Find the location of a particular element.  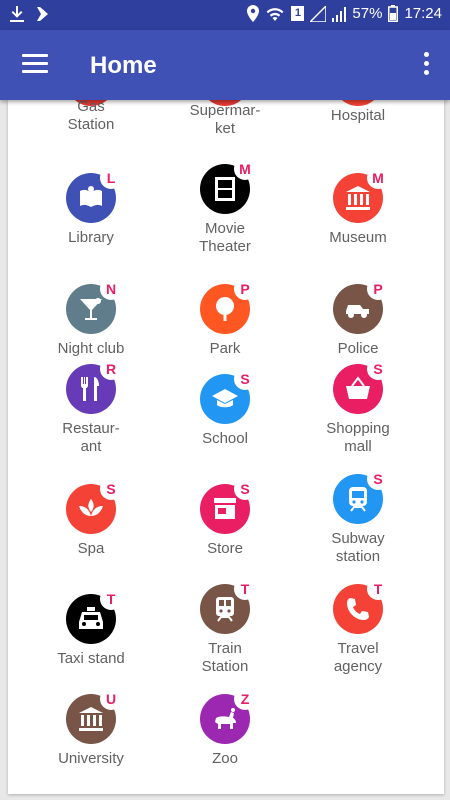

category-label: Zoo is located at coordinates (225, 758).